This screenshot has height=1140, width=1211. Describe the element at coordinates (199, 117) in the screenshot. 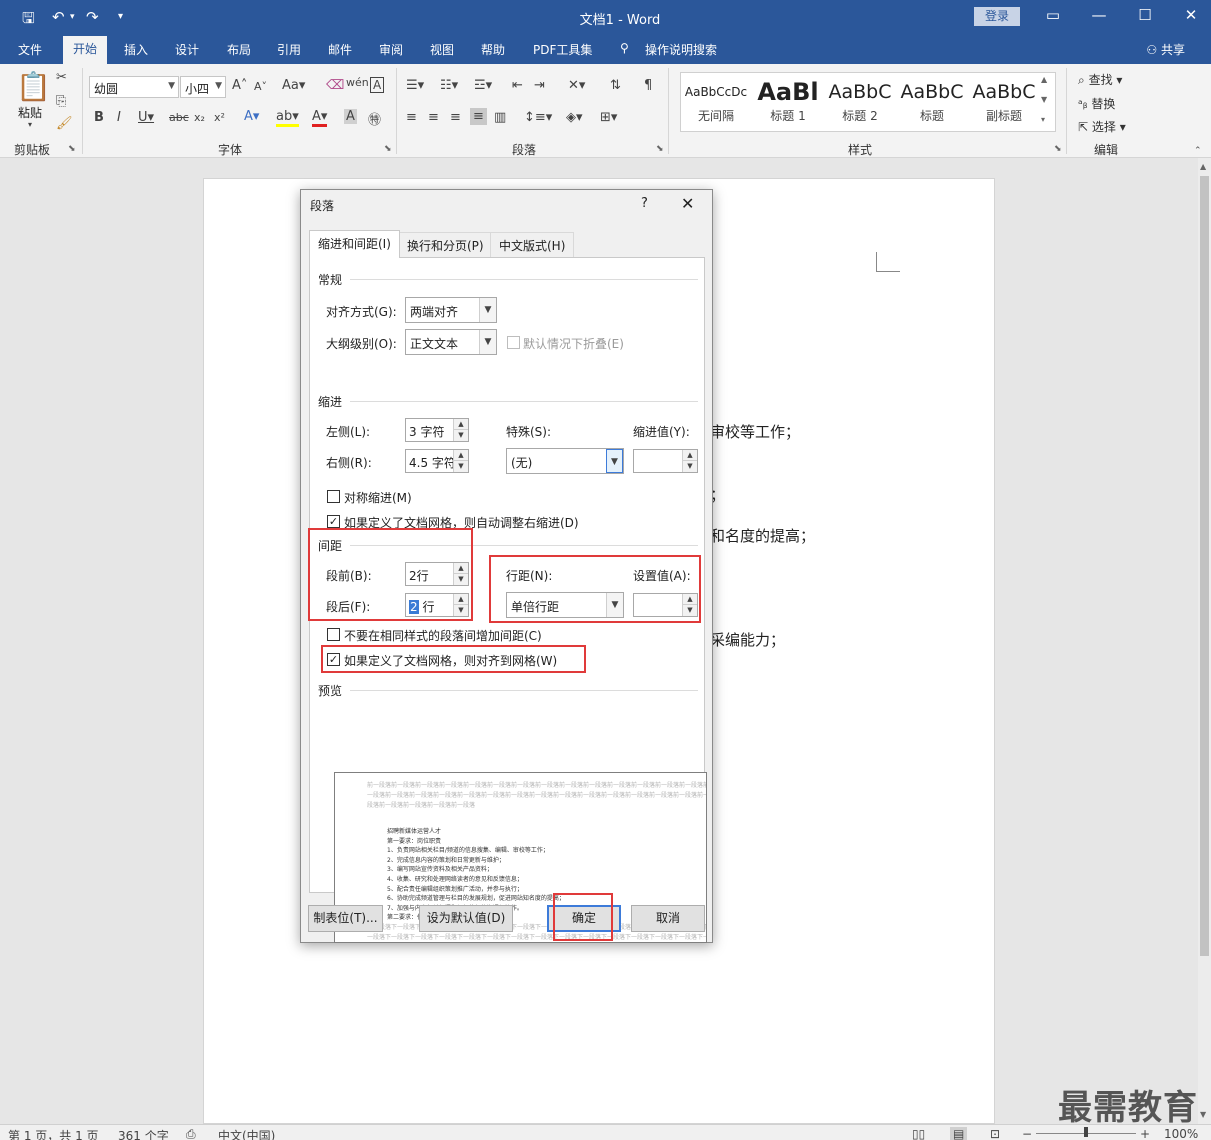

I see `subscript-icon: x₂` at that location.